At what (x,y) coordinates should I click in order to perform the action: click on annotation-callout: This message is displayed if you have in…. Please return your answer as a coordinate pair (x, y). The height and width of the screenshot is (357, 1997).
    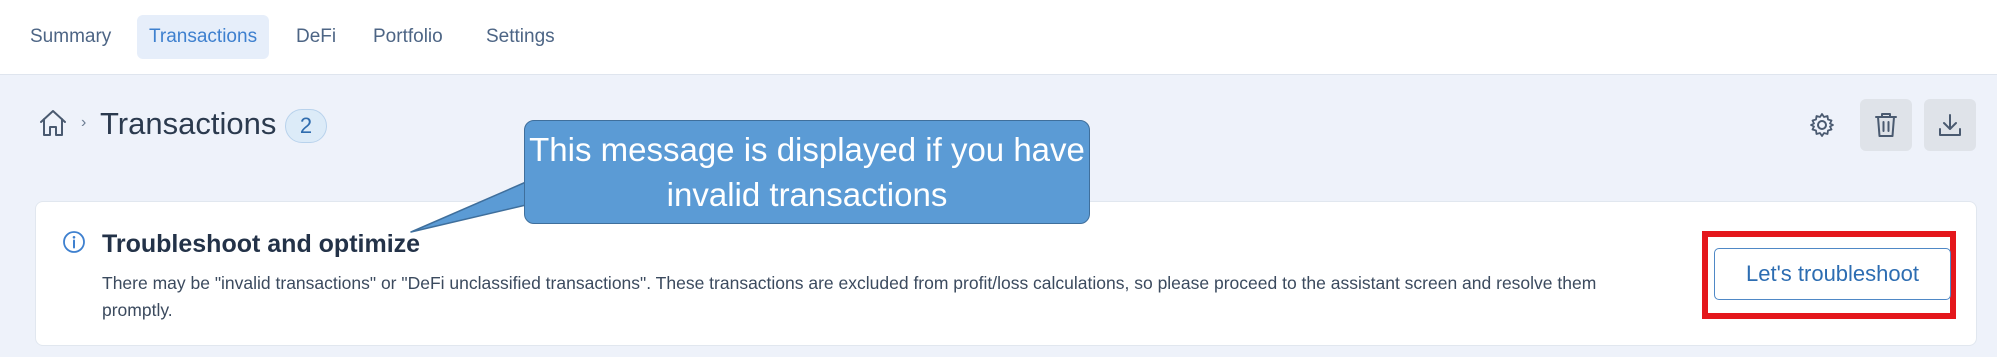
    Looking at the image, I should click on (807, 172).